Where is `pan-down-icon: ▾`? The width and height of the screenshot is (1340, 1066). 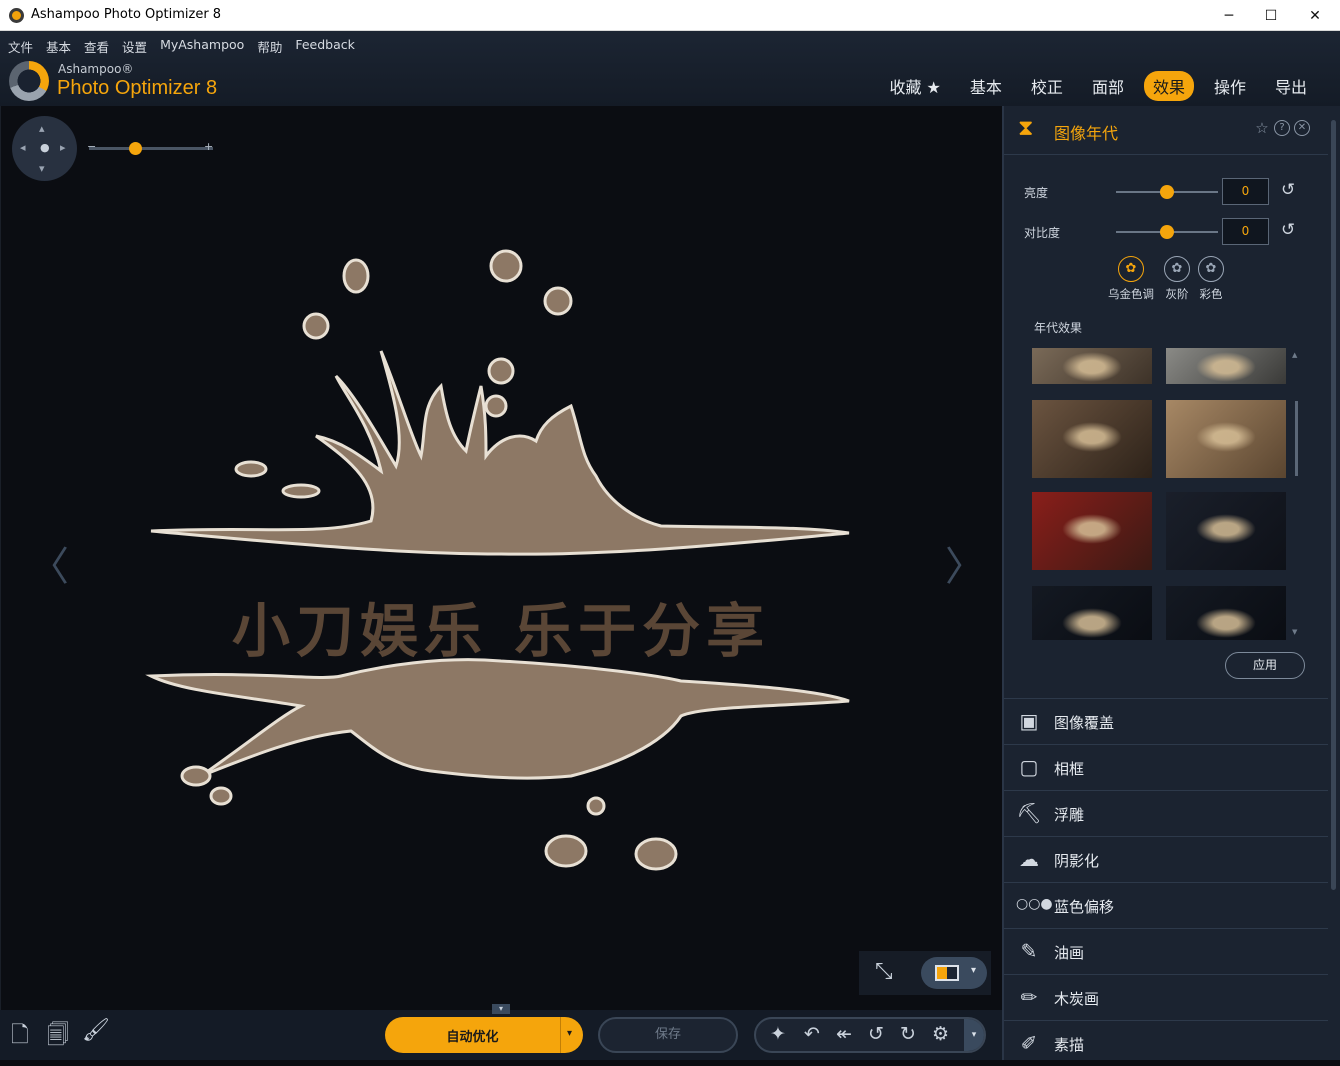
pan-down-icon: ▾ is located at coordinates (42, 168).